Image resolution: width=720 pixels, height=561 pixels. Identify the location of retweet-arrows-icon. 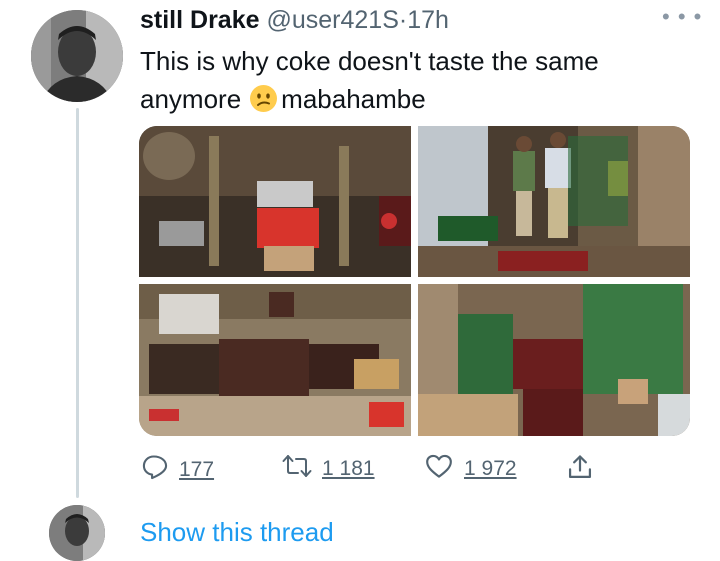
(297, 469).